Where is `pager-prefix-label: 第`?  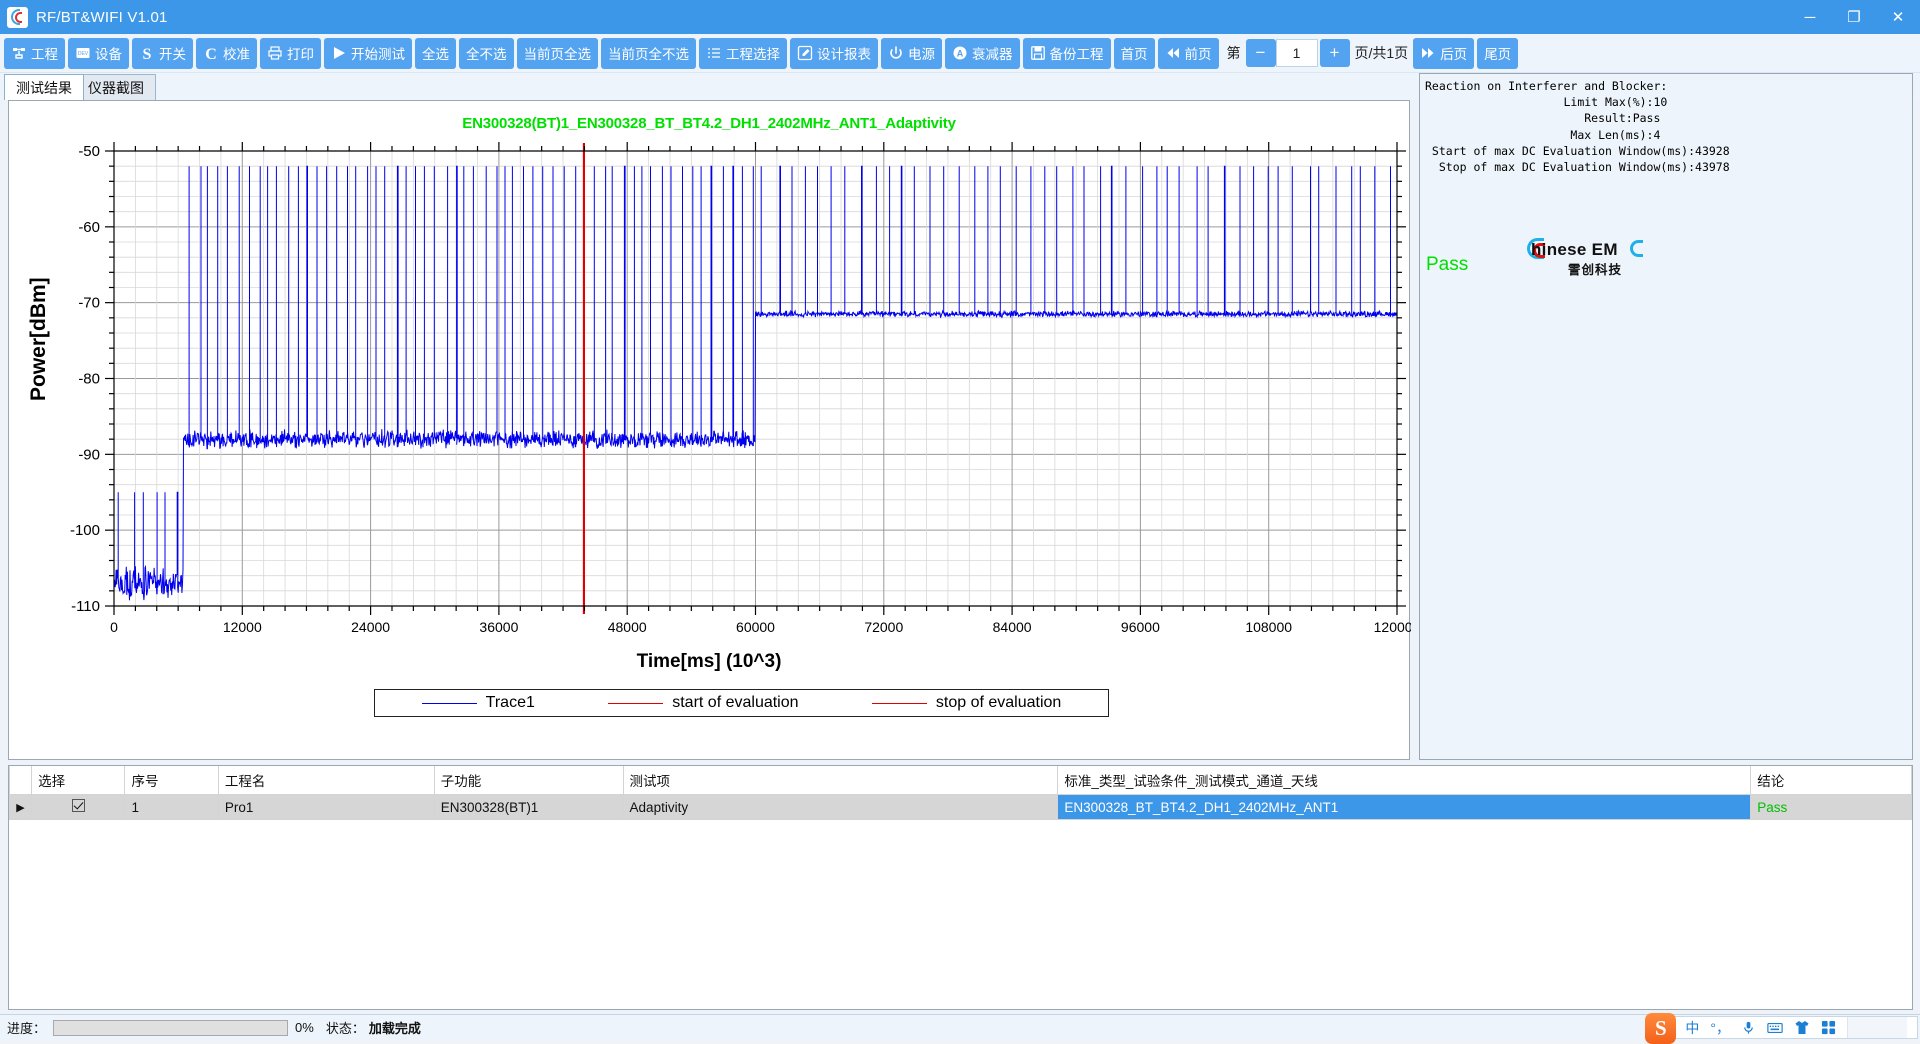 pager-prefix-label: 第 is located at coordinates (1233, 53).